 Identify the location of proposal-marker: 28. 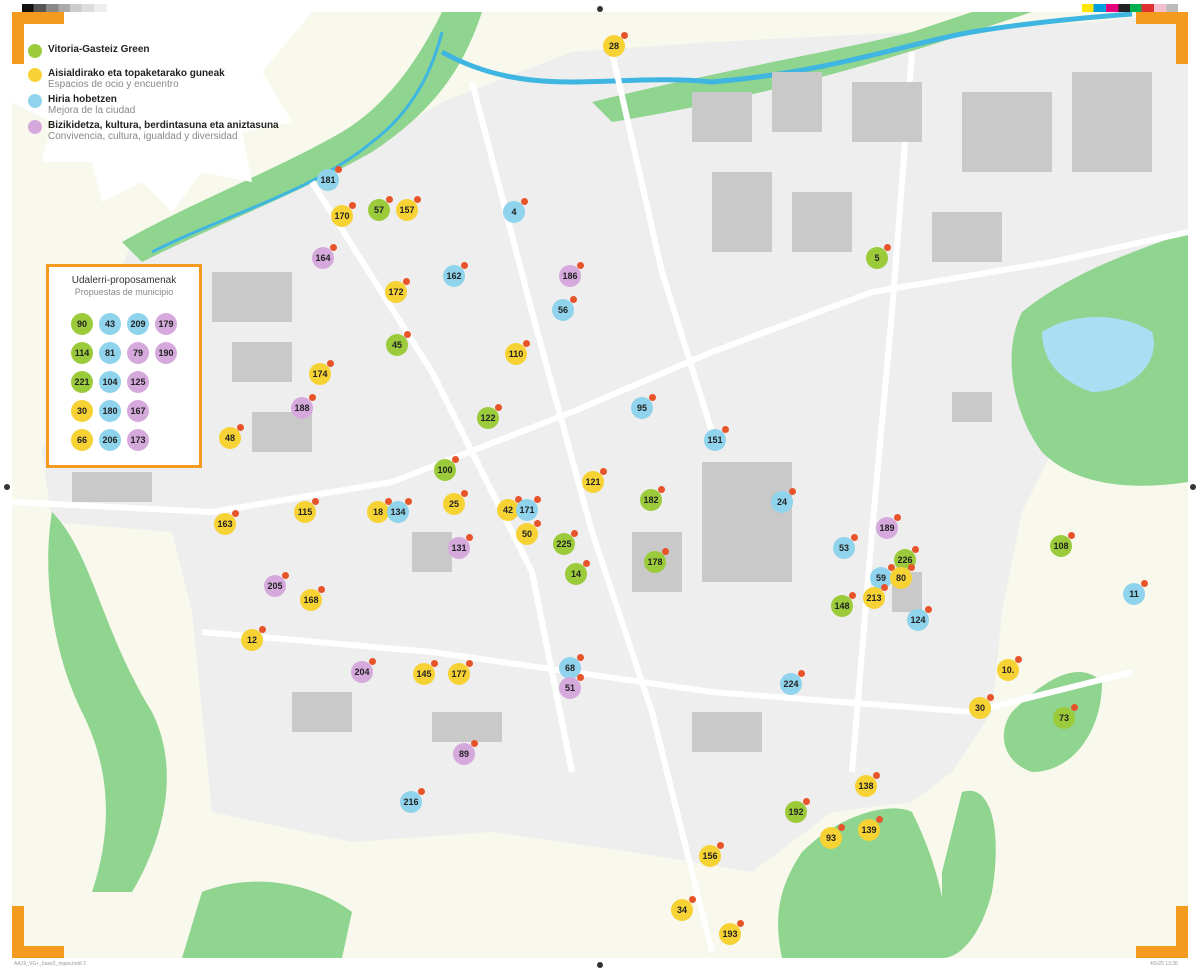
(615, 44).